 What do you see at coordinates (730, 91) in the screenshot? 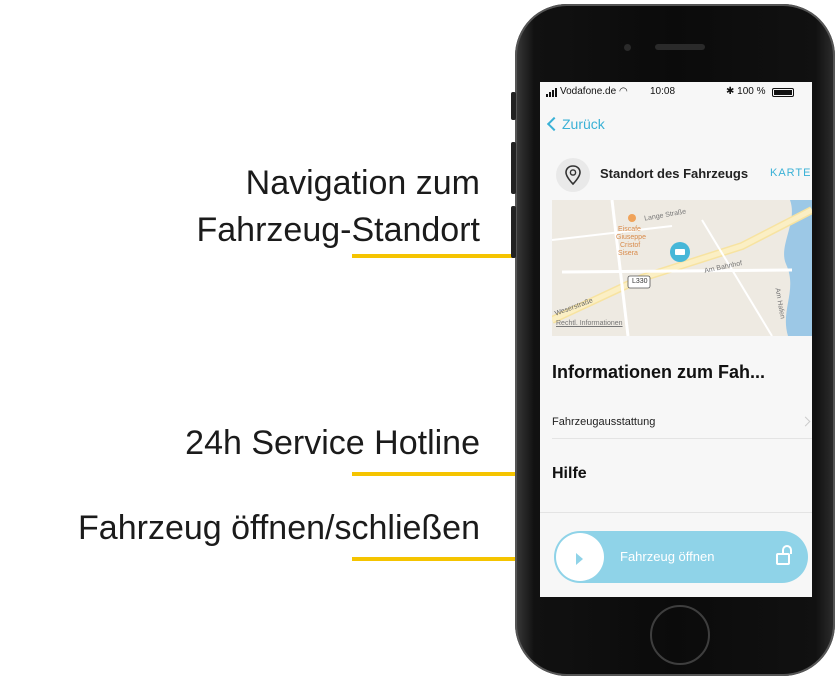
I see `bluetooth-icon: ✱` at bounding box center [730, 91].